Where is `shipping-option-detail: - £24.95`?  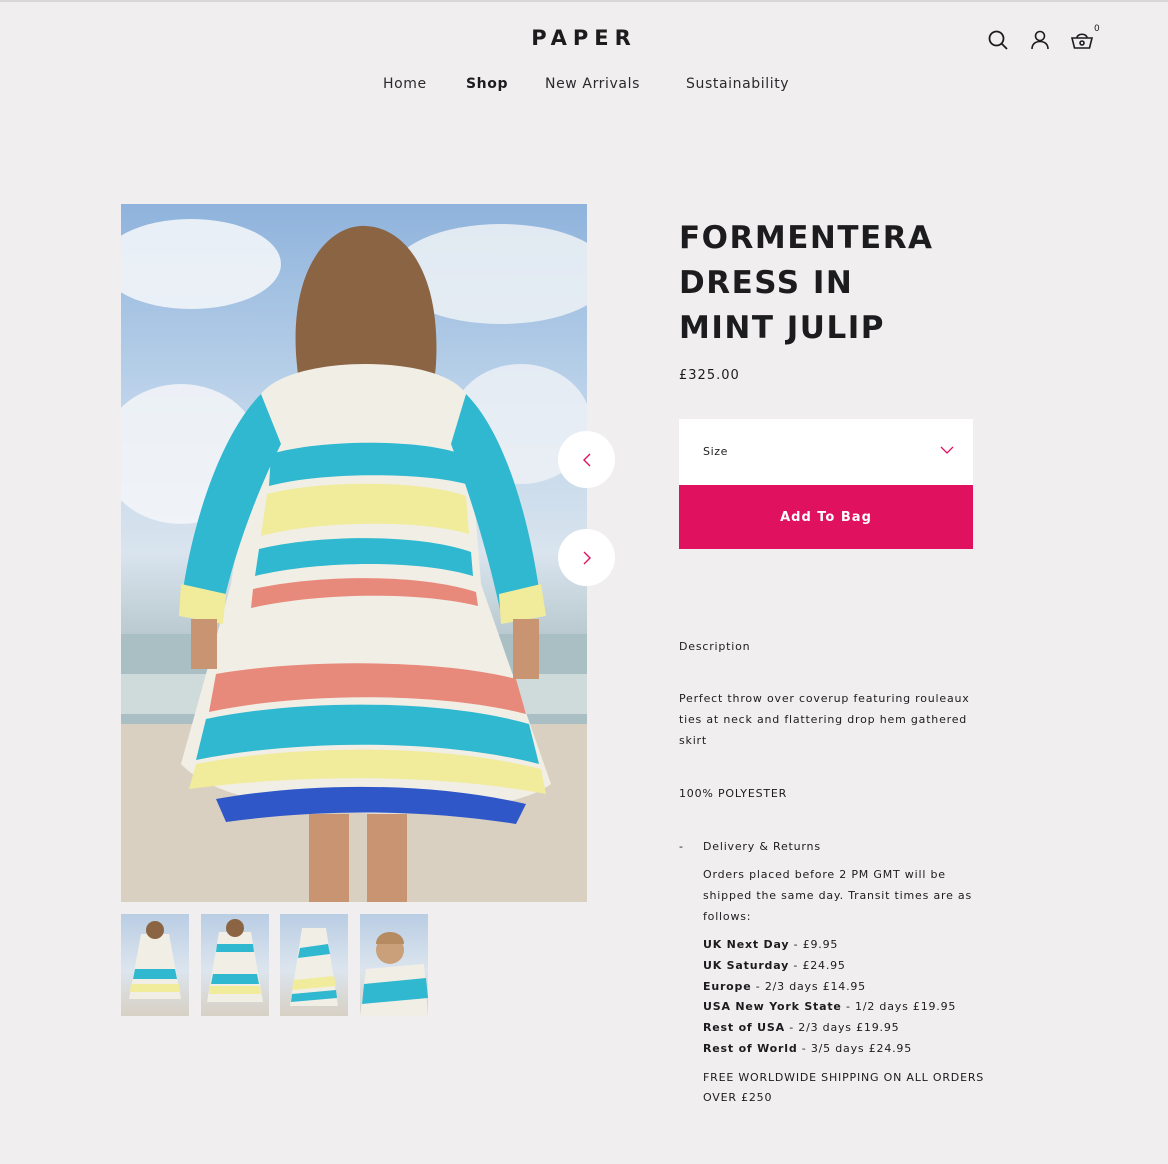 shipping-option-detail: - £24.95 is located at coordinates (817, 965).